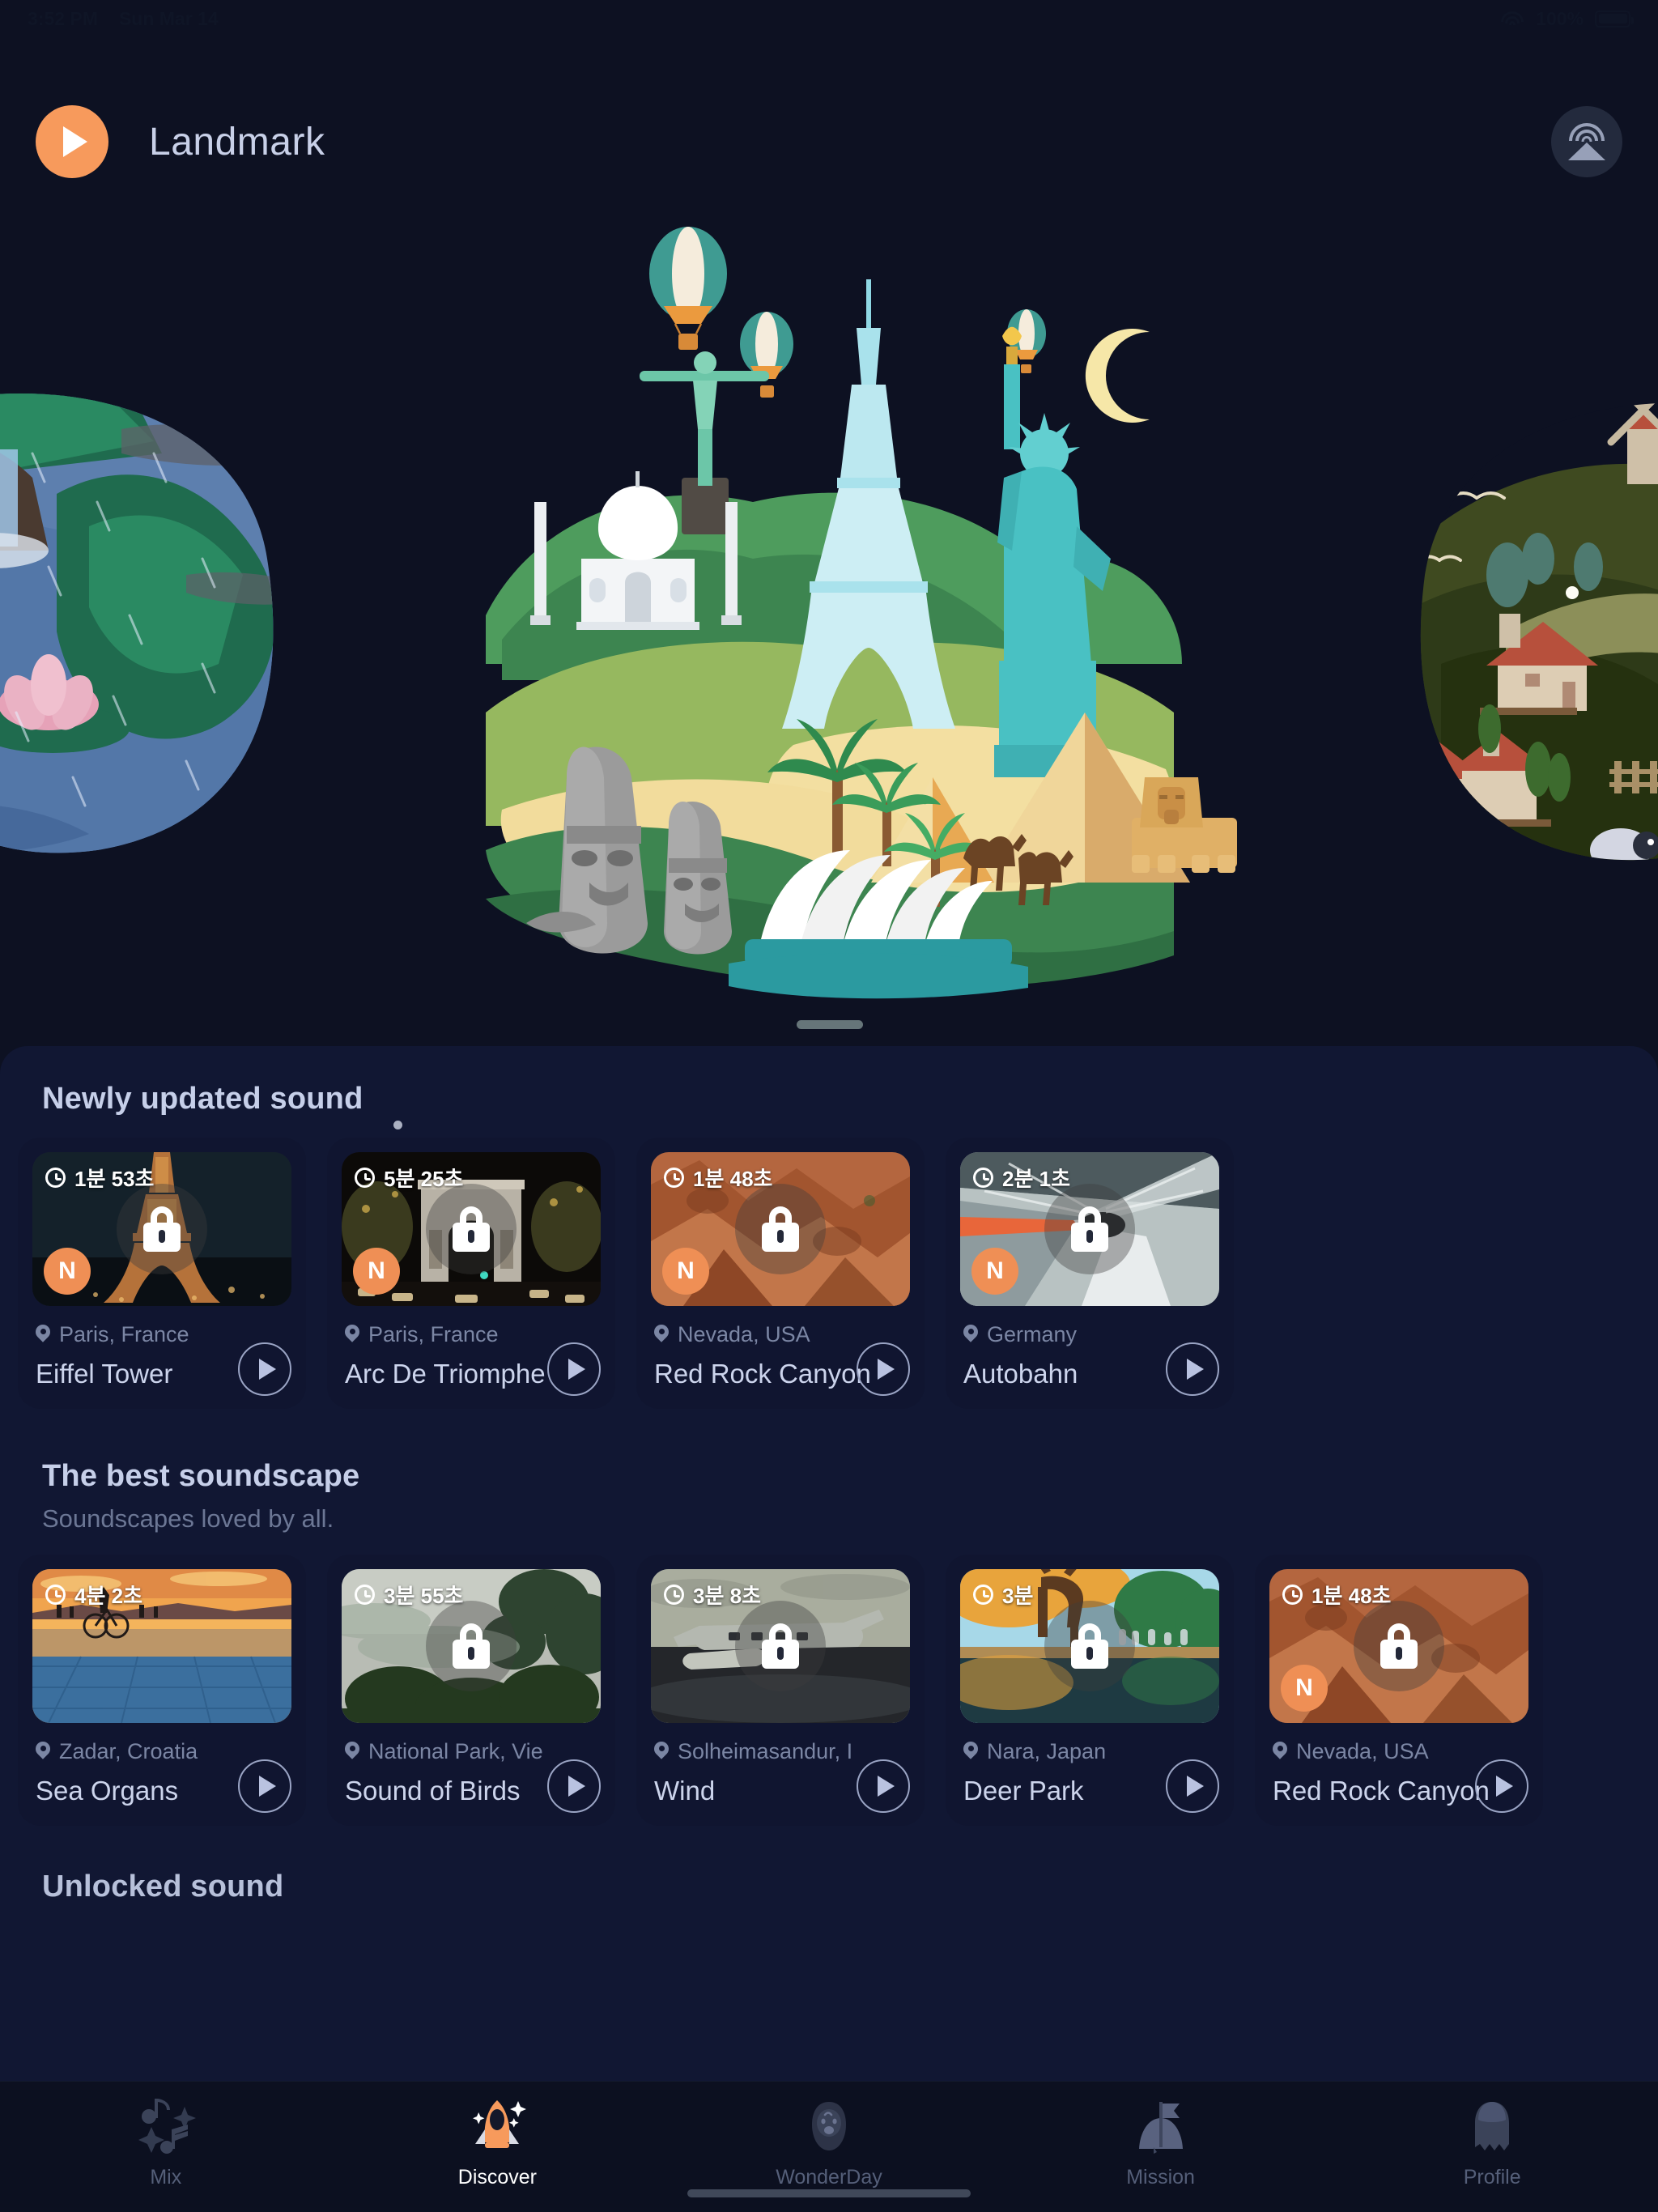  Describe the element at coordinates (471, 1646) in the screenshot. I see `card-thumbnail: 3분 55초` at that location.